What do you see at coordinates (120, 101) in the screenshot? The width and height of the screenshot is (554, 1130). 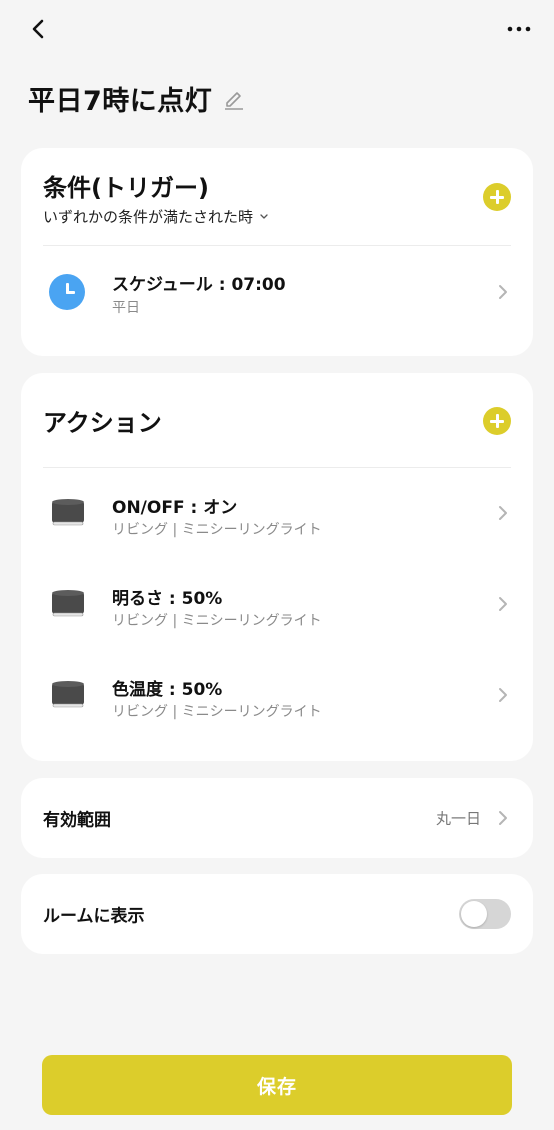 I see `page-title: 平日7時に点灯` at bounding box center [120, 101].